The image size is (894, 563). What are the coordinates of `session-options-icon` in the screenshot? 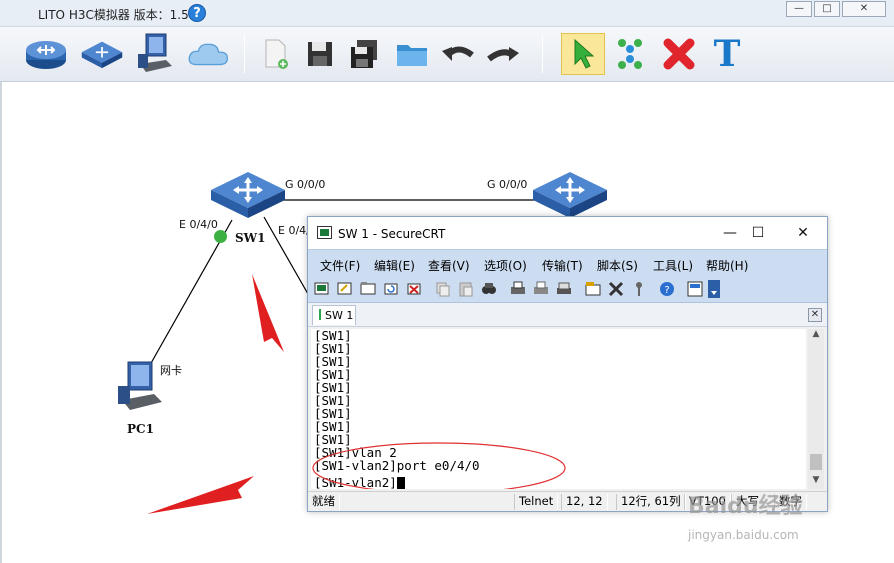 It's located at (593, 289).